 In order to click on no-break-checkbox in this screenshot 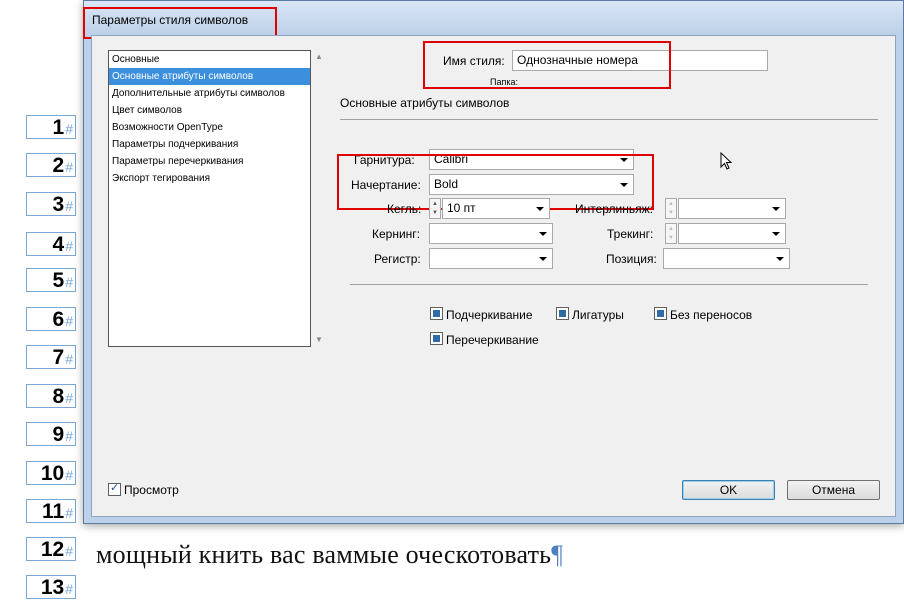, I will do `click(660, 313)`.